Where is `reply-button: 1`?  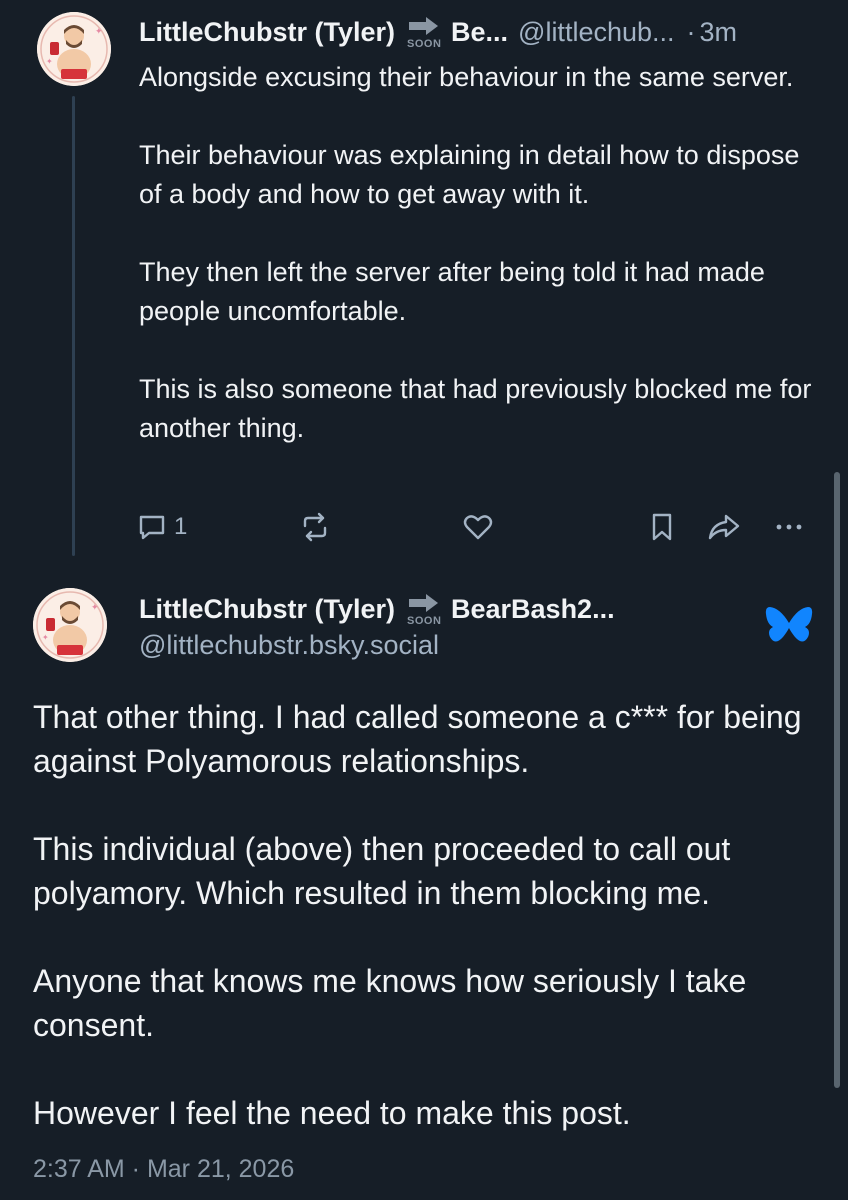 reply-button: 1 is located at coordinates (161, 527).